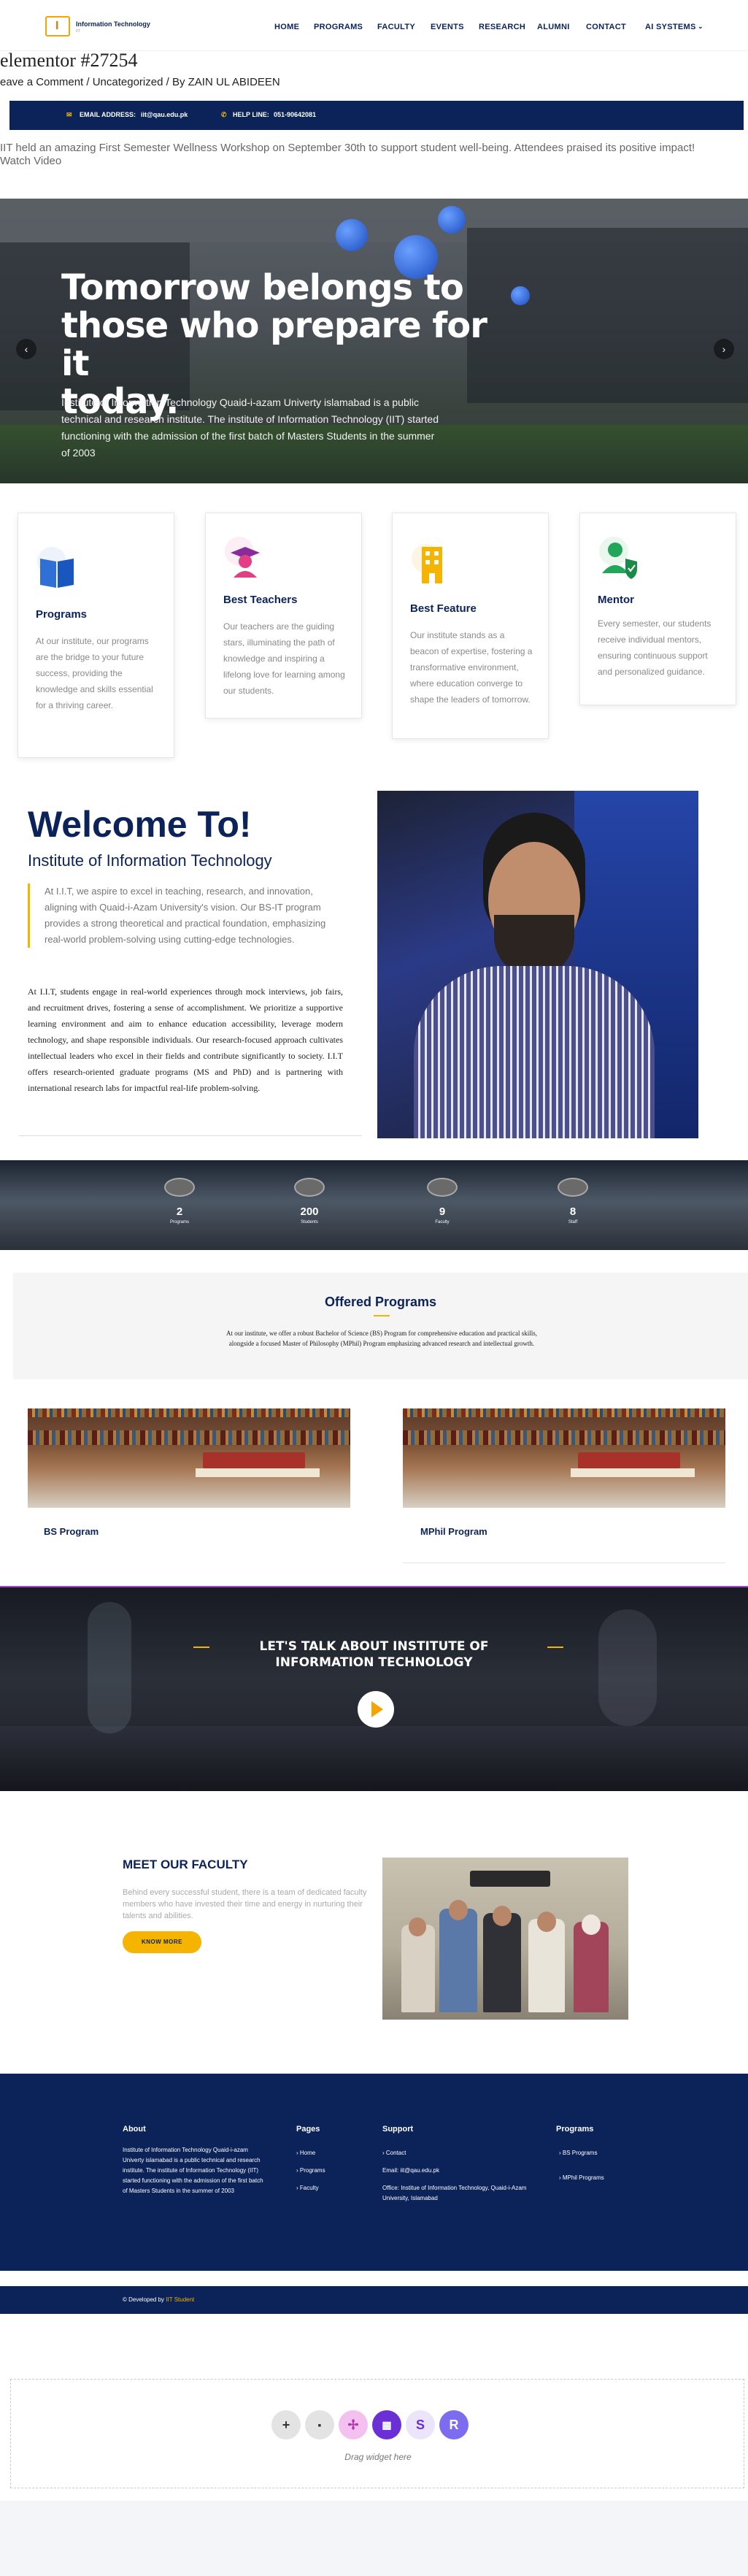 The image size is (748, 2576). Describe the element at coordinates (286, 2424) in the screenshot. I see `add-widget-icon: +` at that location.